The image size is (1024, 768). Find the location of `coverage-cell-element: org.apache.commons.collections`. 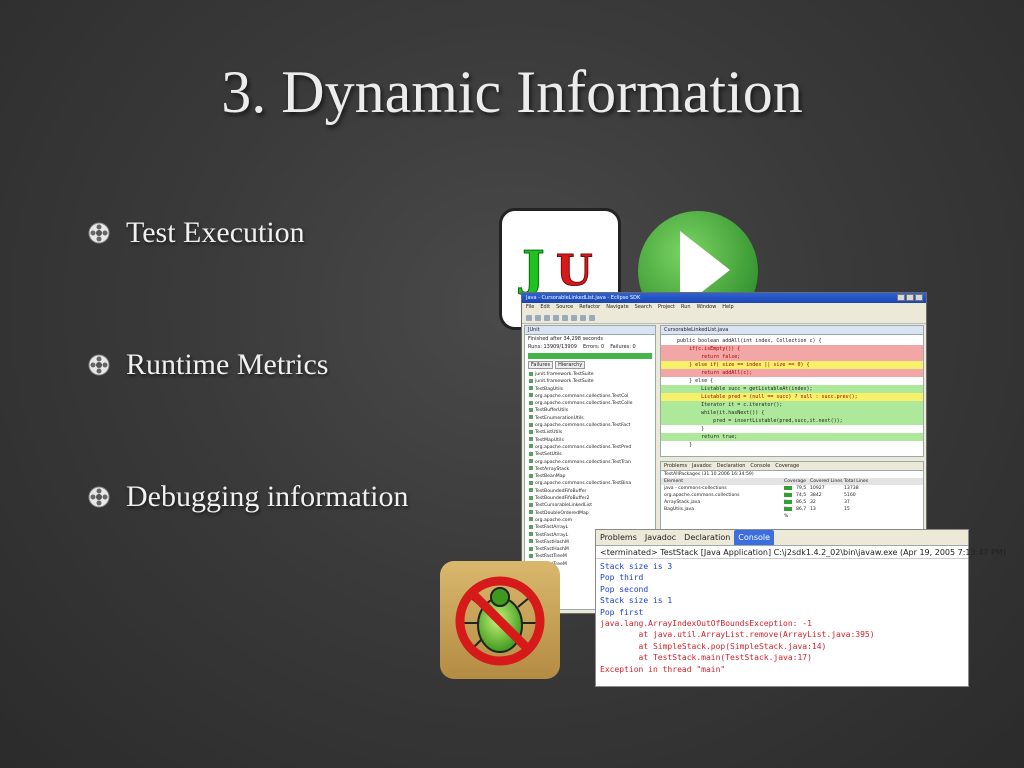

coverage-cell-element: org.apache.commons.collections is located at coordinates (702, 495).